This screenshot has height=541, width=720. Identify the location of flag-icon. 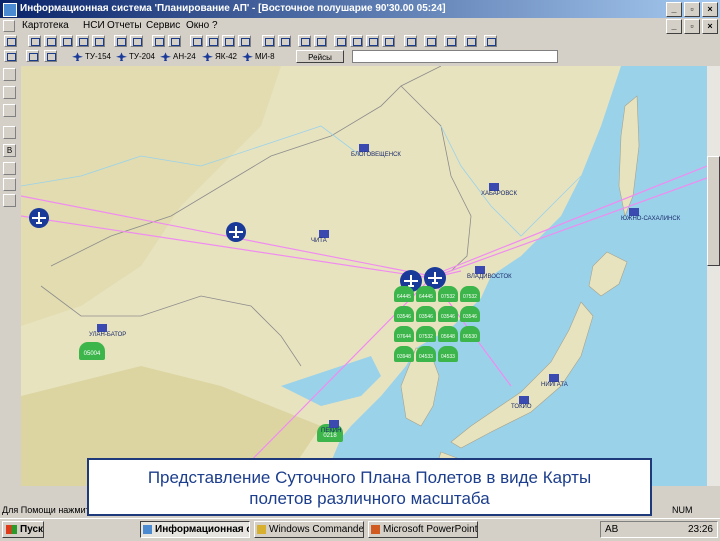
(50, 56).